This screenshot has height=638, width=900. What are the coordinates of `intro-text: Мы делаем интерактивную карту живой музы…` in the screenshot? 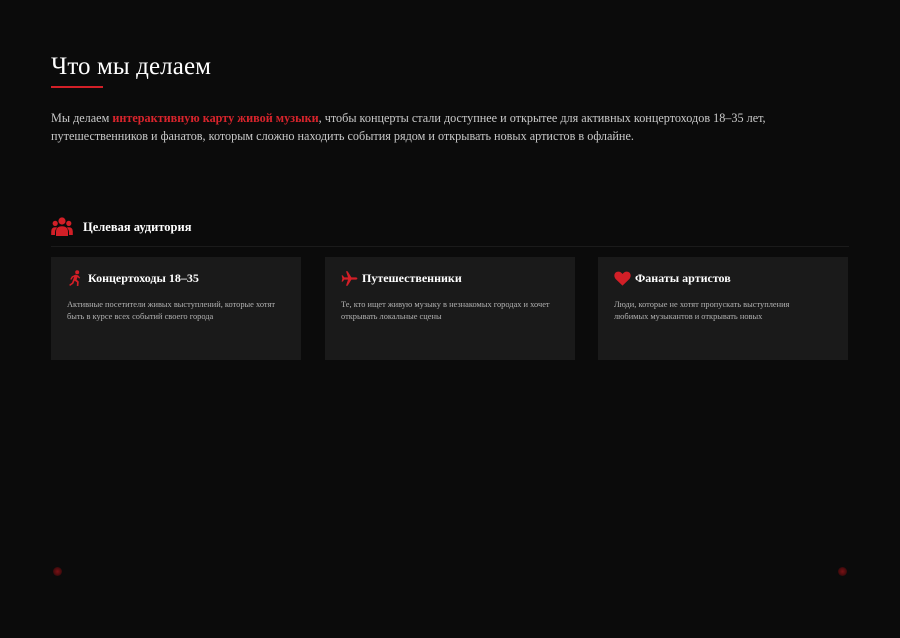 It's located at (446, 127).